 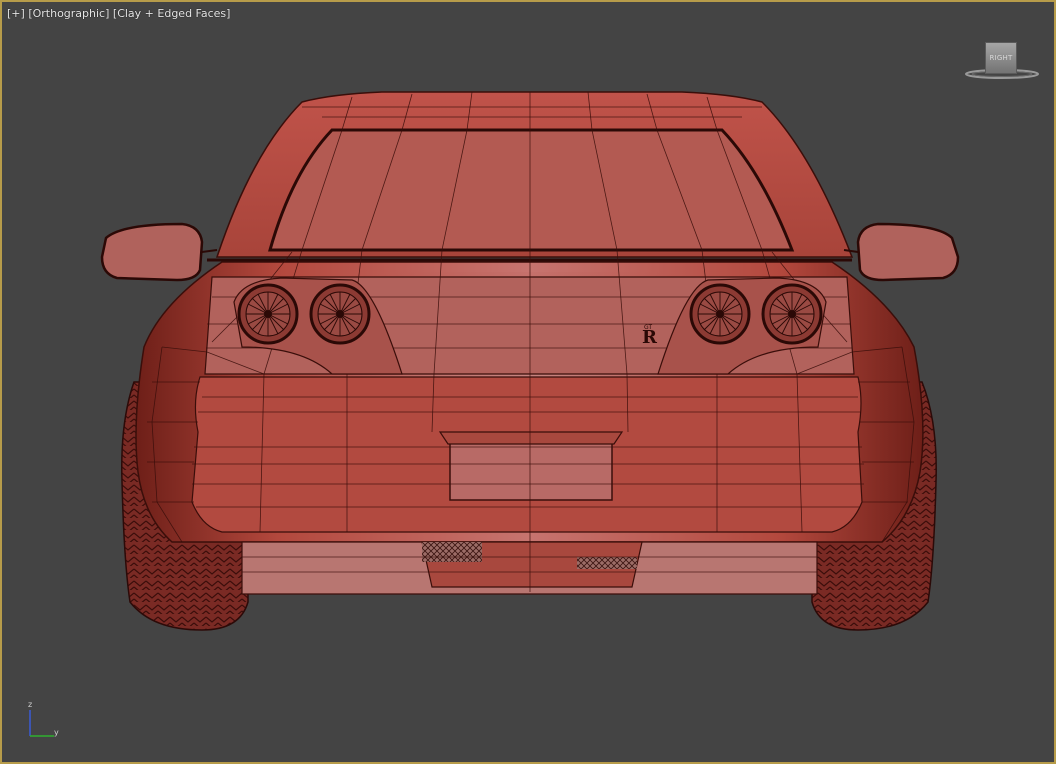 What do you see at coordinates (16, 13) in the screenshot?
I see `viewport-menu-plus: [+]` at bounding box center [16, 13].